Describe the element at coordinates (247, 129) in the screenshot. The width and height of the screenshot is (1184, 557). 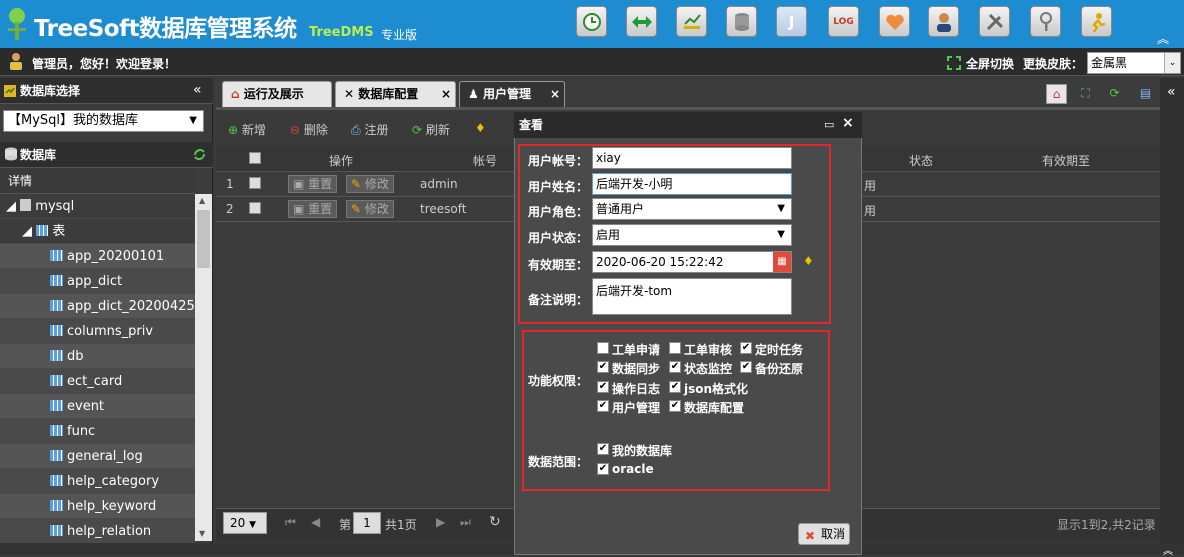
I see `add-button: ⊕ 新增` at that location.